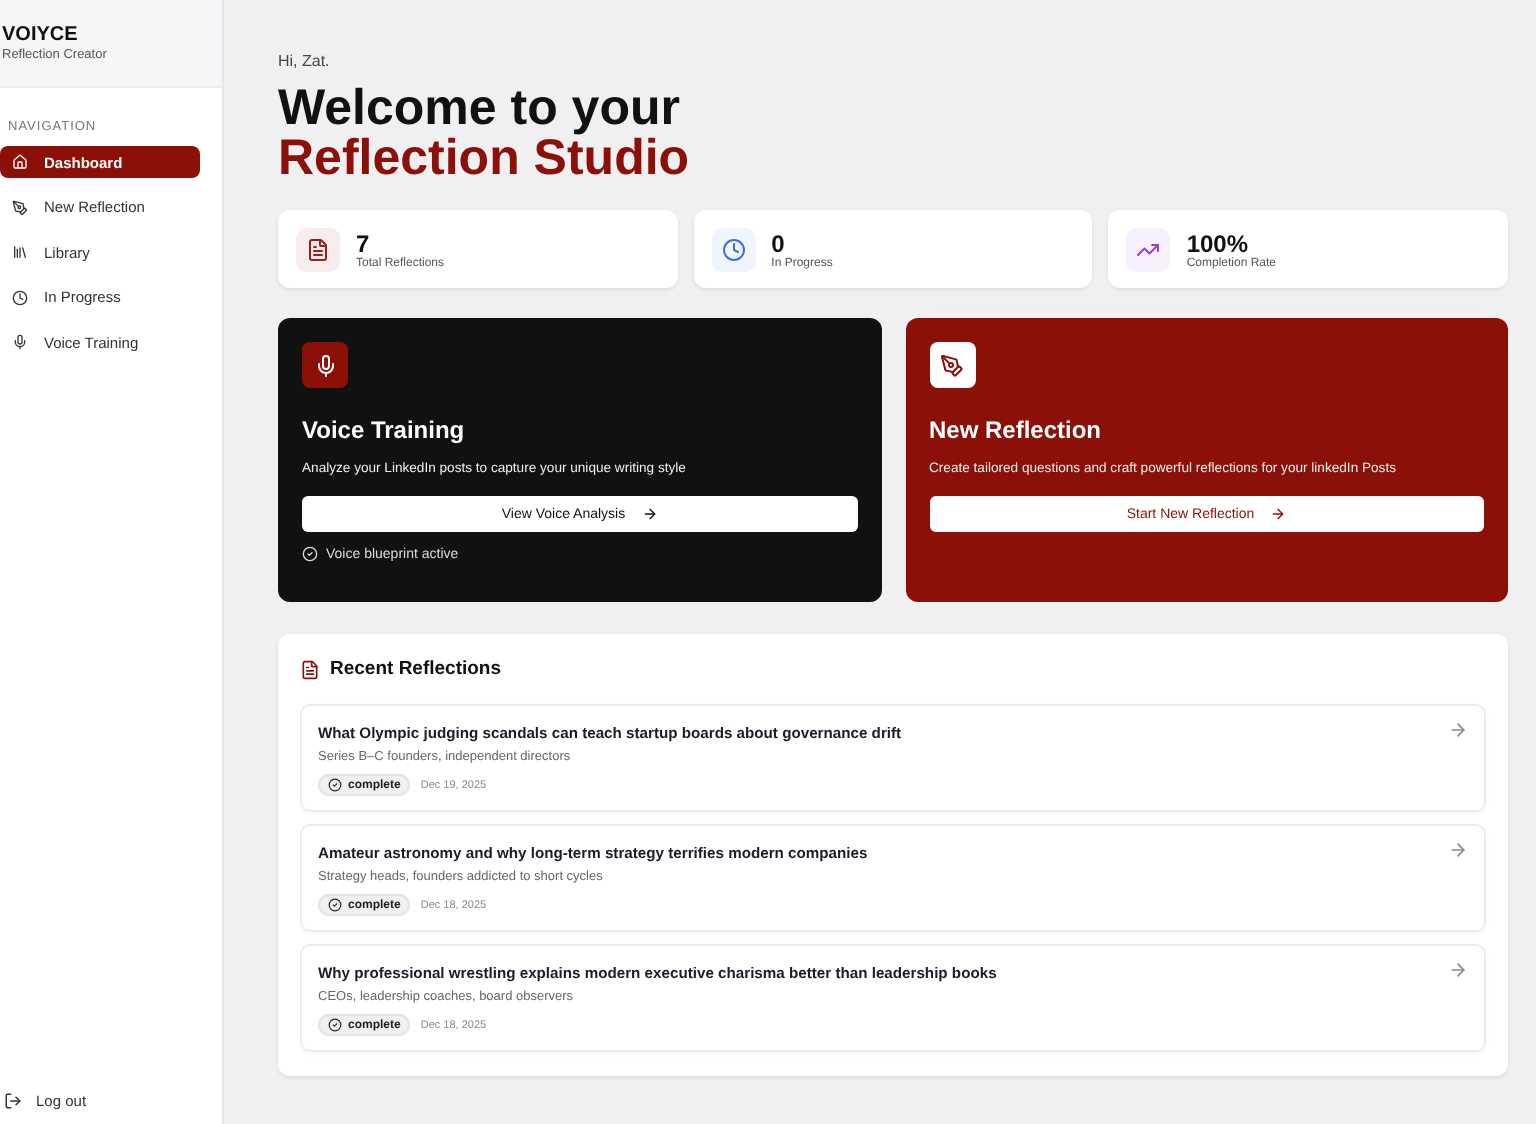 The height and width of the screenshot is (1124, 1536). Describe the element at coordinates (310, 669) in the screenshot. I see `document-icon` at that location.